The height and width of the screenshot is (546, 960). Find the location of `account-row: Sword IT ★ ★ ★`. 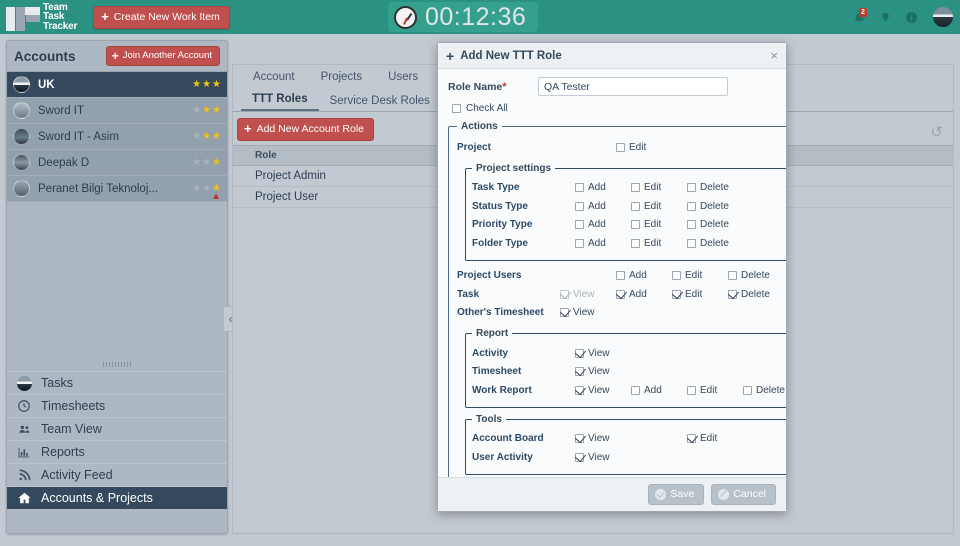

account-row: Sword IT ★ ★ ★ is located at coordinates (117, 111).